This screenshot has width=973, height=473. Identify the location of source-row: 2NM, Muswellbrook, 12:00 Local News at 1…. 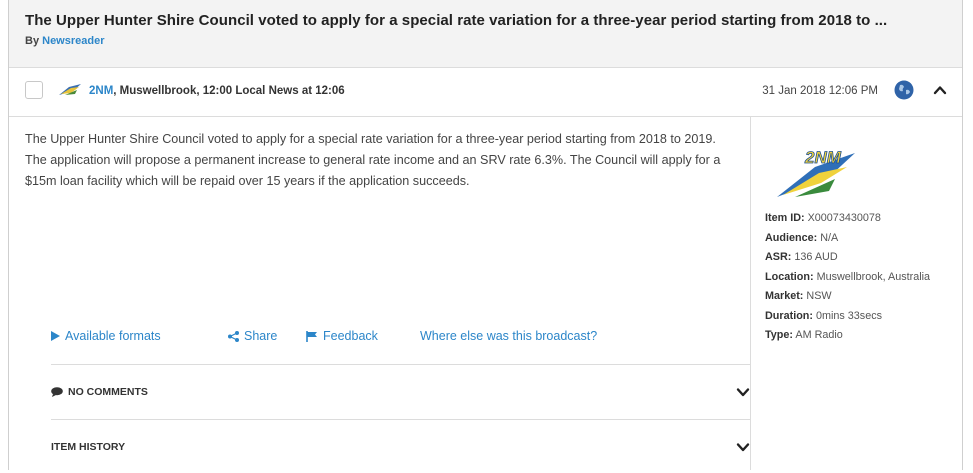
(485, 92).